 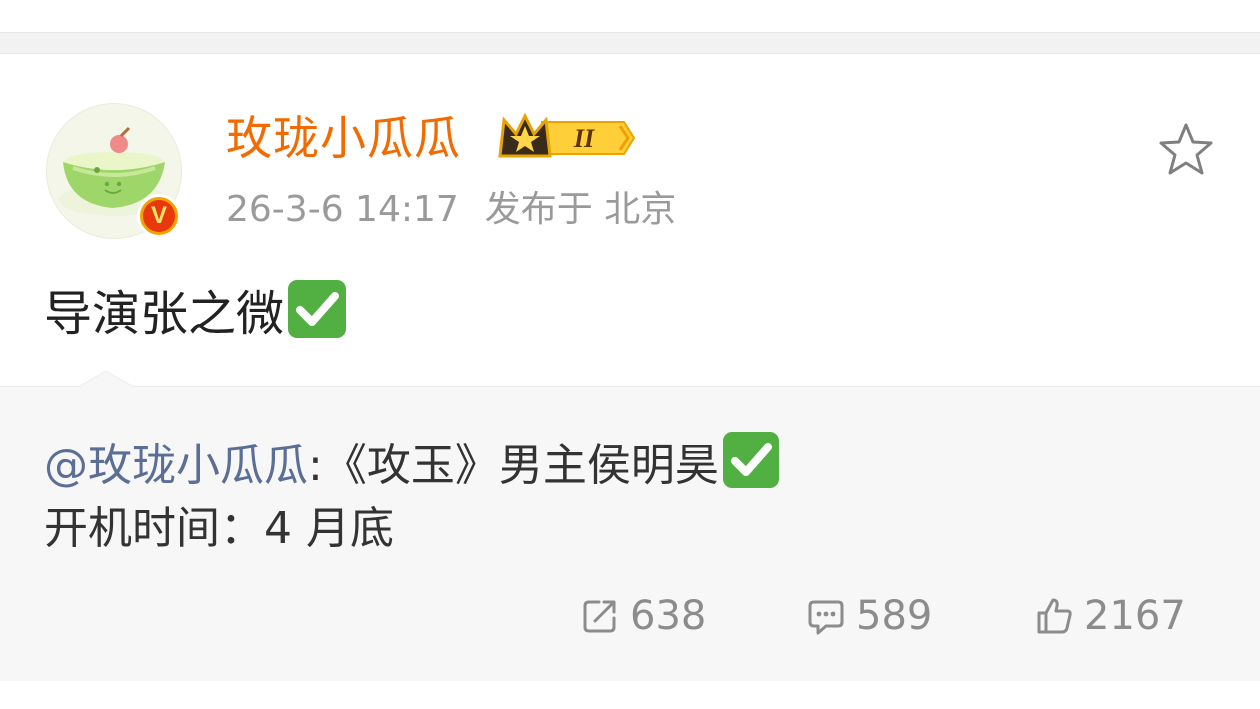 I want to click on comment-count: 589, so click(x=894, y=616).